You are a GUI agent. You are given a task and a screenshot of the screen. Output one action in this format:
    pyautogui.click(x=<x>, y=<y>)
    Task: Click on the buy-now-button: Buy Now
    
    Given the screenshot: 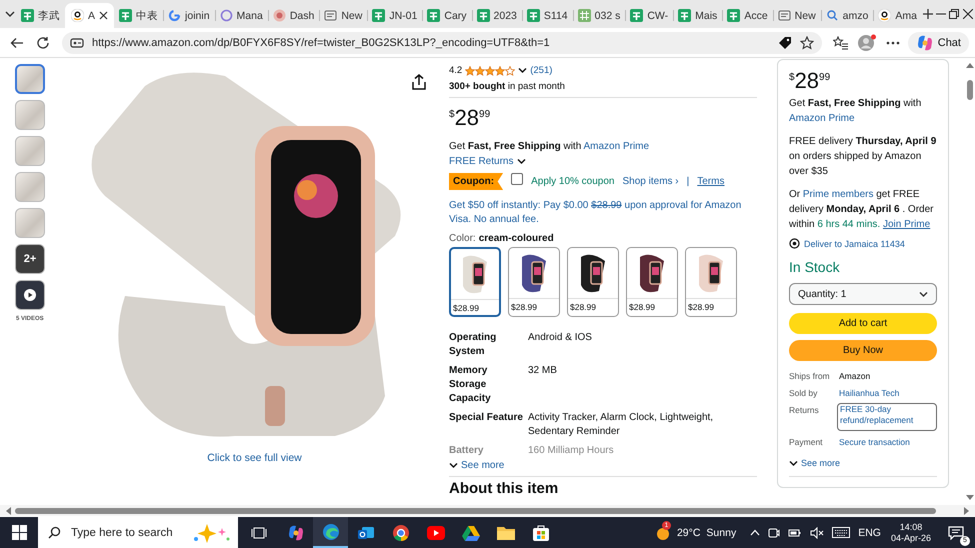 What is the action you would take?
    pyautogui.click(x=863, y=350)
    